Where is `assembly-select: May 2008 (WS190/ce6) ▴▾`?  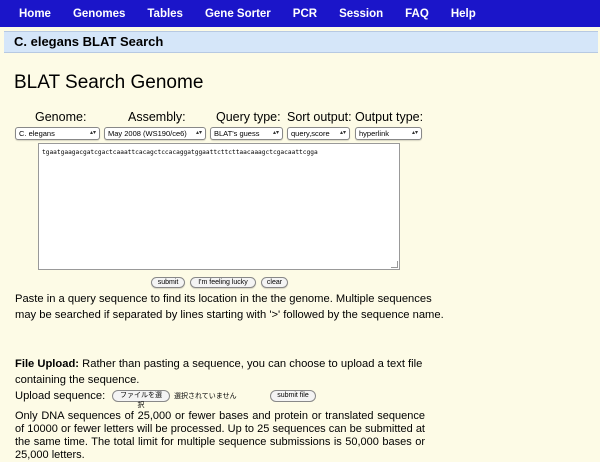
assembly-select: May 2008 (WS190/ce6) ▴▾ is located at coordinates (155, 133).